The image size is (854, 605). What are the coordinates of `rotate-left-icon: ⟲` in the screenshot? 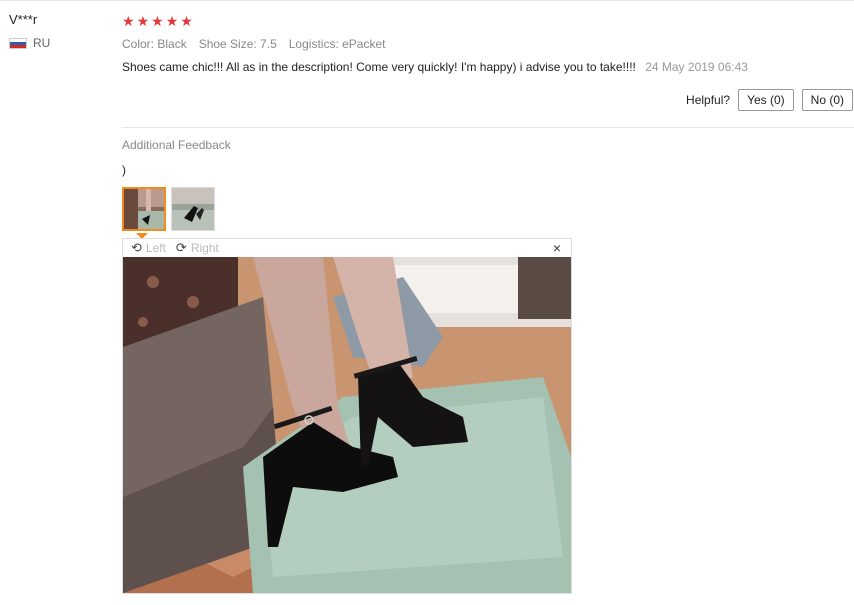 It's located at (136, 247).